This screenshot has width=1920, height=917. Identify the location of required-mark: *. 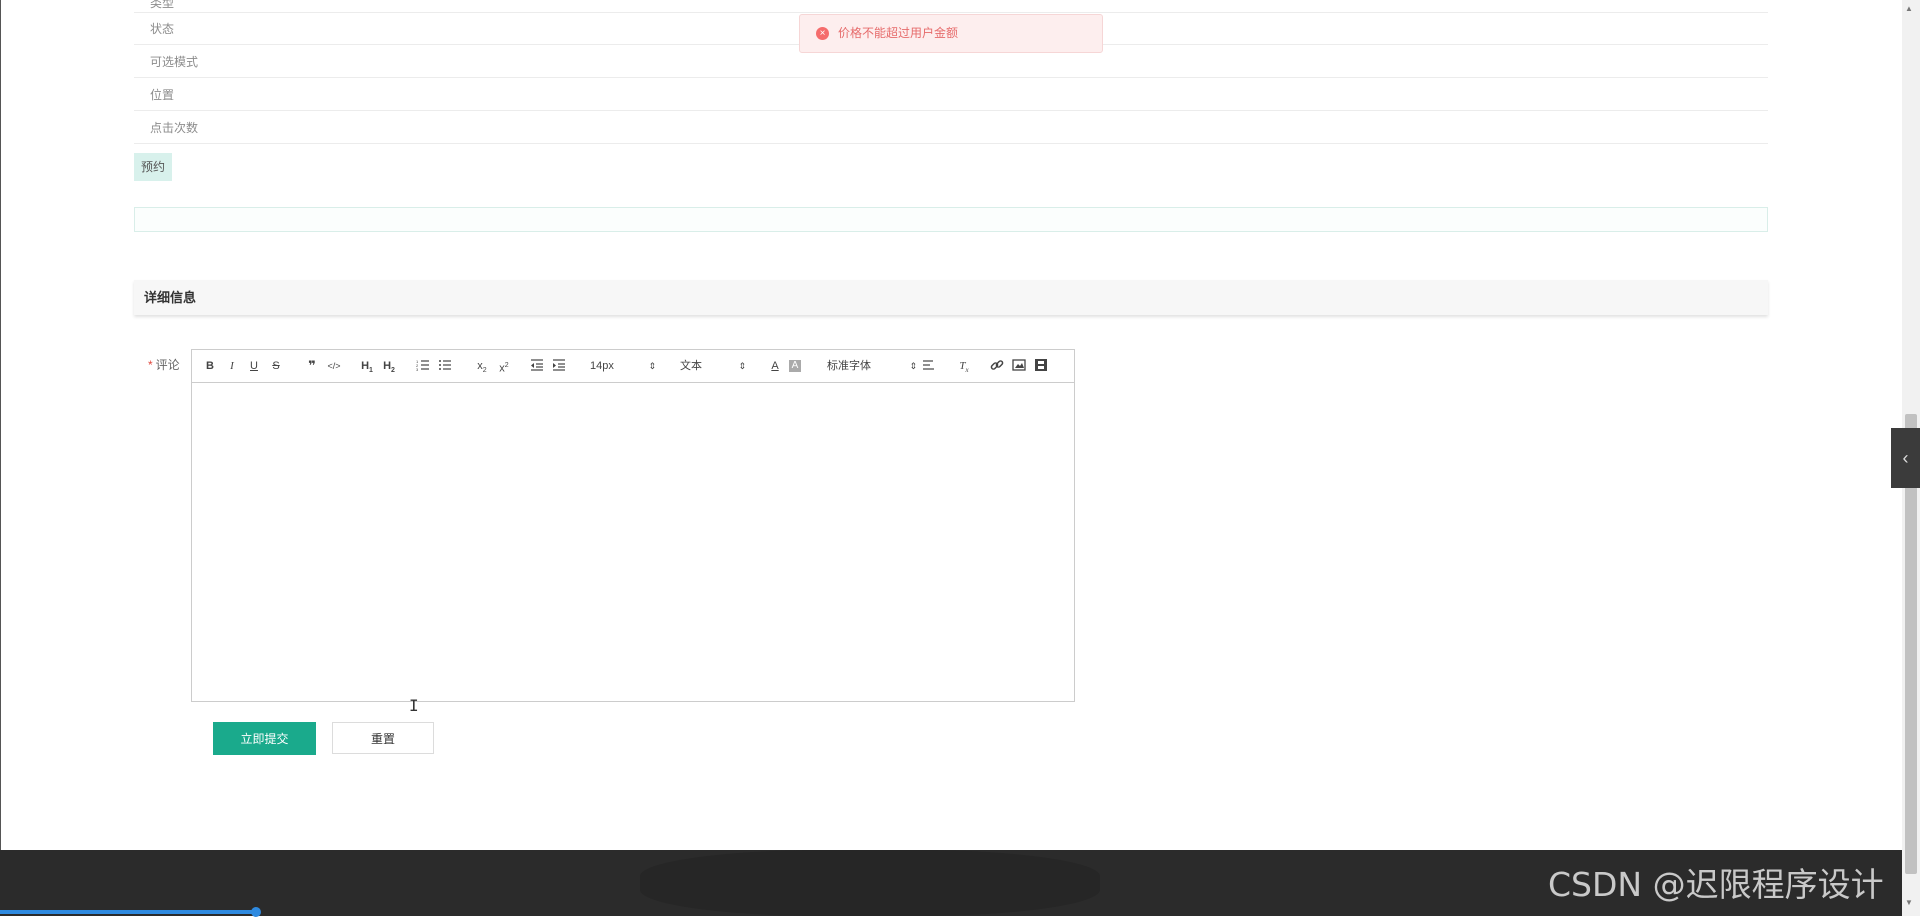
(150, 365).